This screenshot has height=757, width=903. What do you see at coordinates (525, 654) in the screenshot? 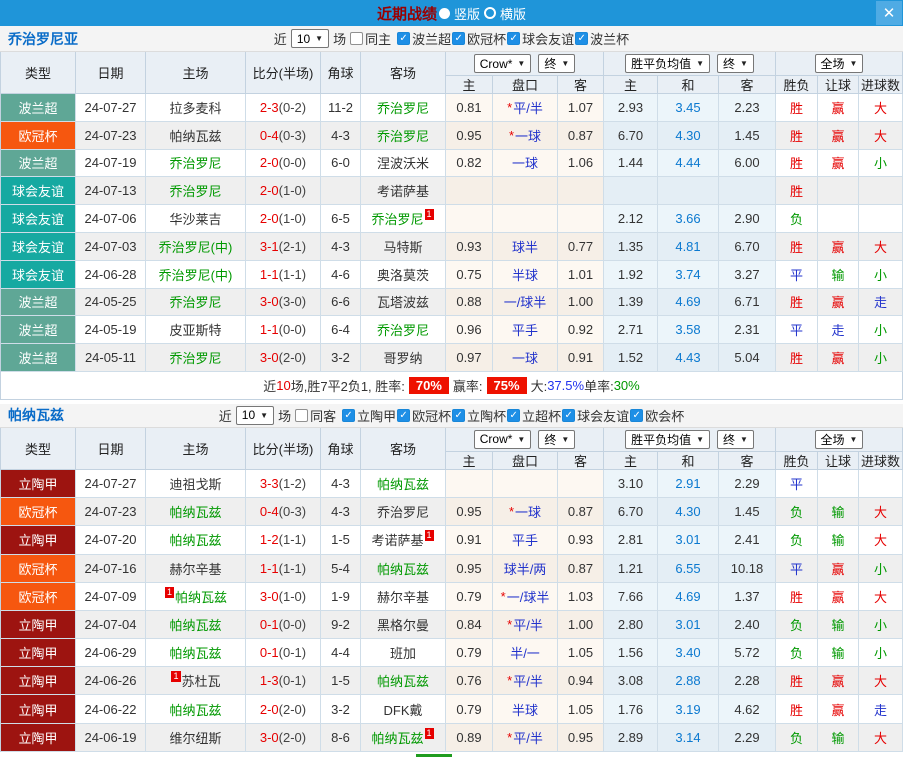
I see `handicap-label: 半/一` at bounding box center [525, 654].